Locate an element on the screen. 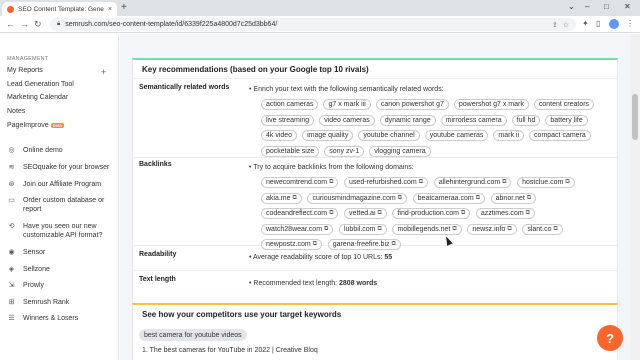  maximize-button: □ is located at coordinates (606, 6).